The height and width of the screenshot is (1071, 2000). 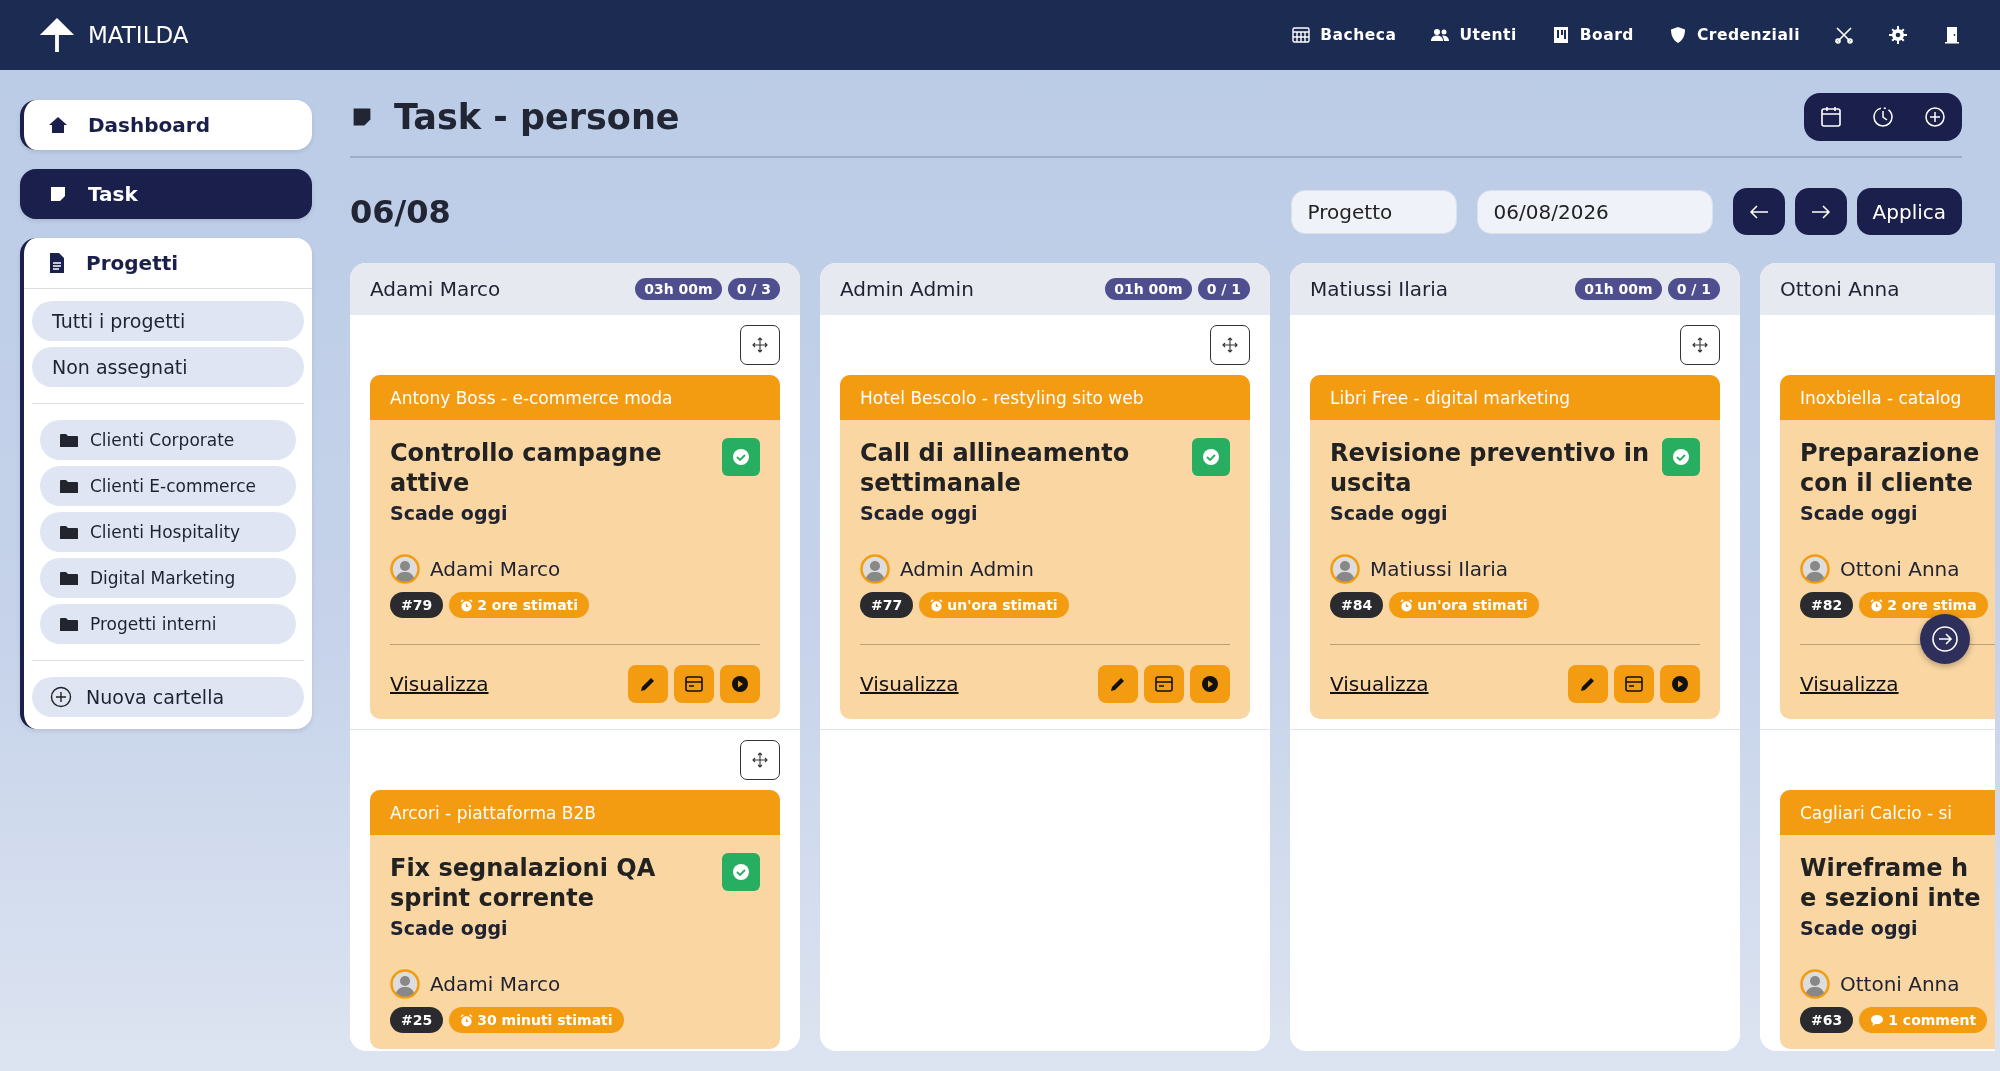 What do you see at coordinates (995, 468) in the screenshot?
I see `task-title: Call di allineamento settimanale` at bounding box center [995, 468].